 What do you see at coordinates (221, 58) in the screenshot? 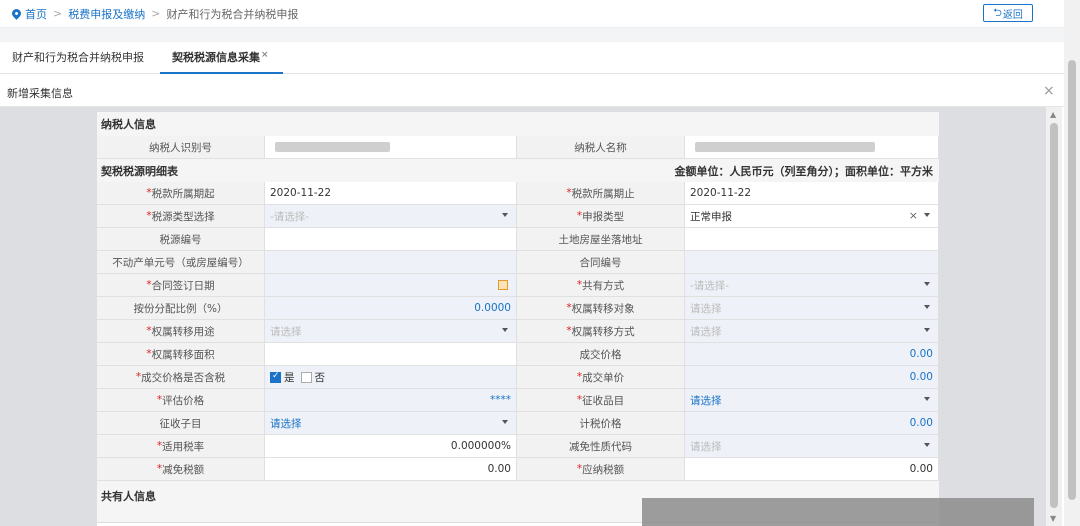
I see `tab-deed-tax-collection: 契税税源信息采集×` at bounding box center [221, 58].